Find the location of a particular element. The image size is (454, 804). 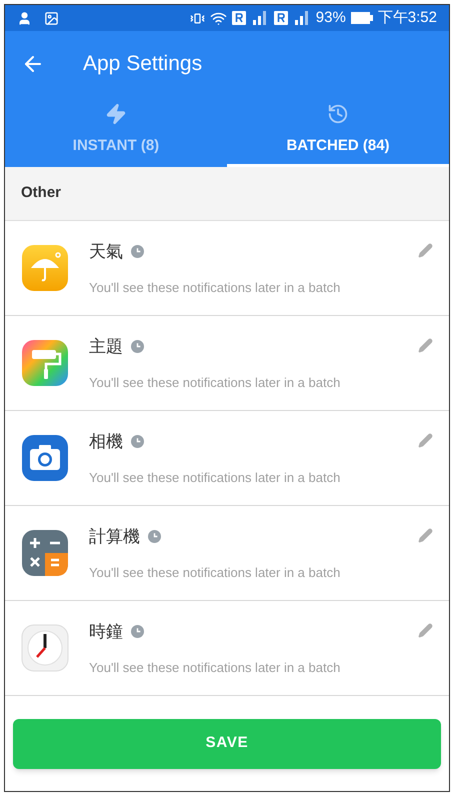

app-name: 相機 is located at coordinates (106, 441).